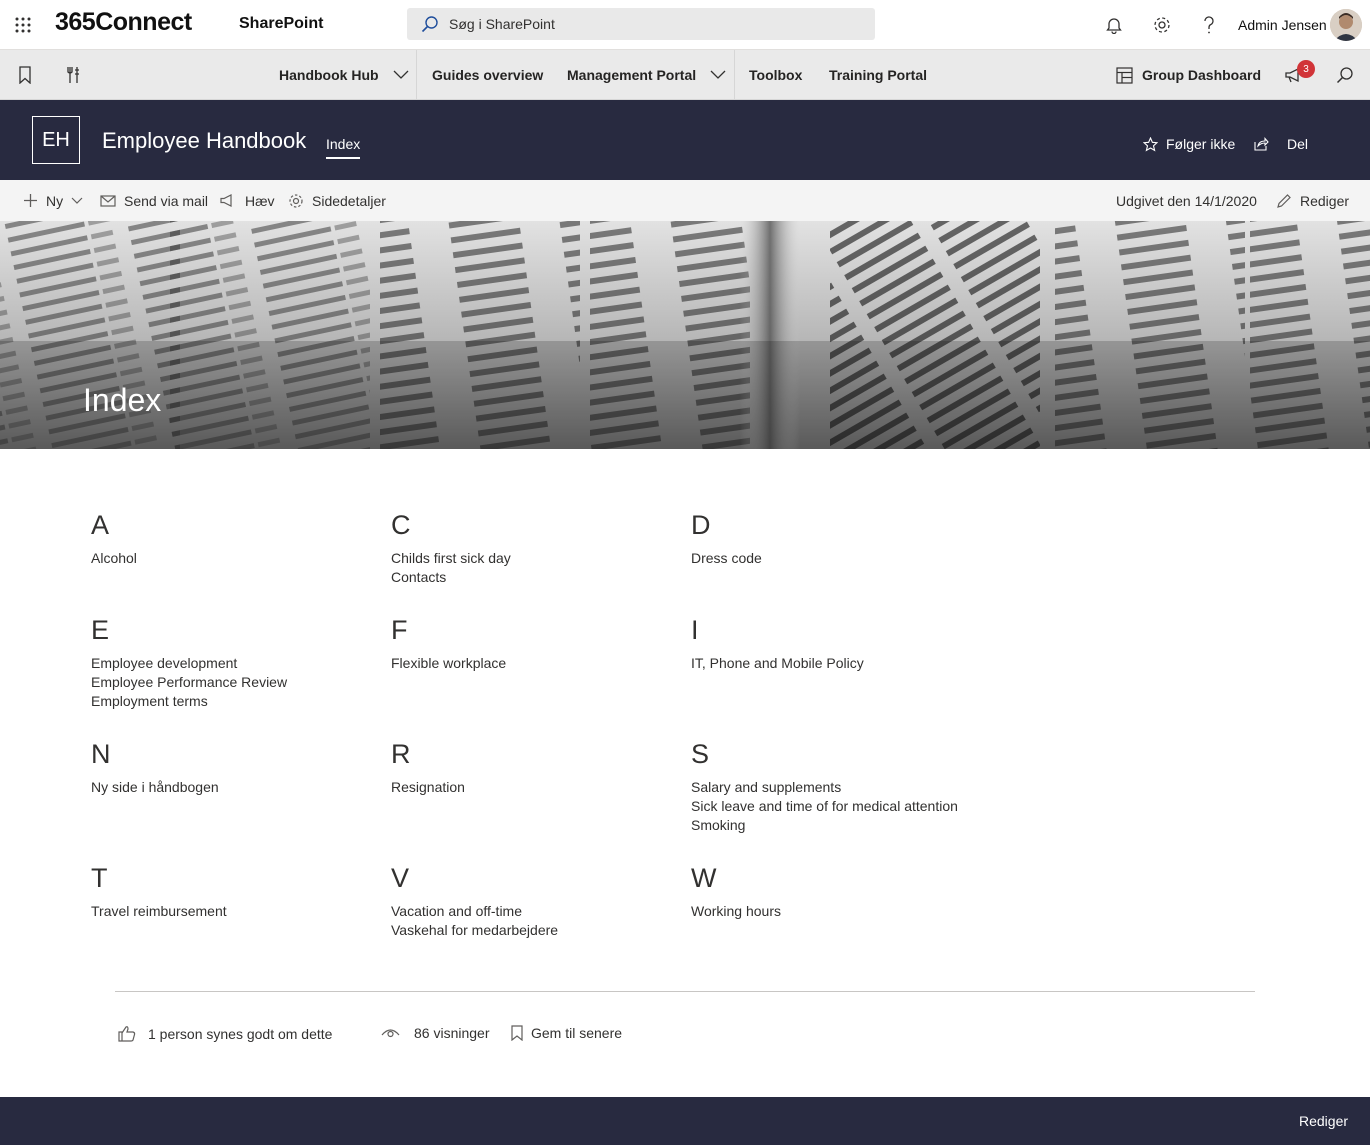  Describe the element at coordinates (1124, 75) in the screenshot. I see `dashboard-icon` at that location.